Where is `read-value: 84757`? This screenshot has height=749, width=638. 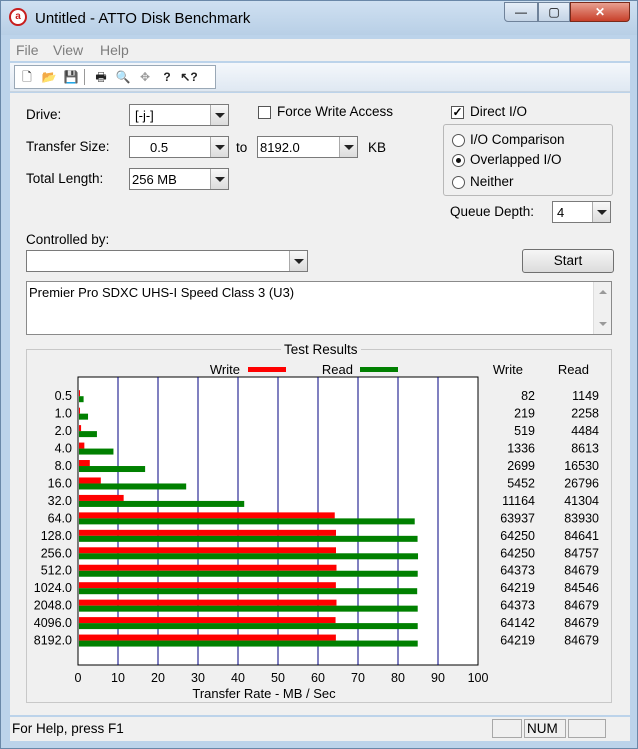
read-value: 84757 is located at coordinates (581, 553).